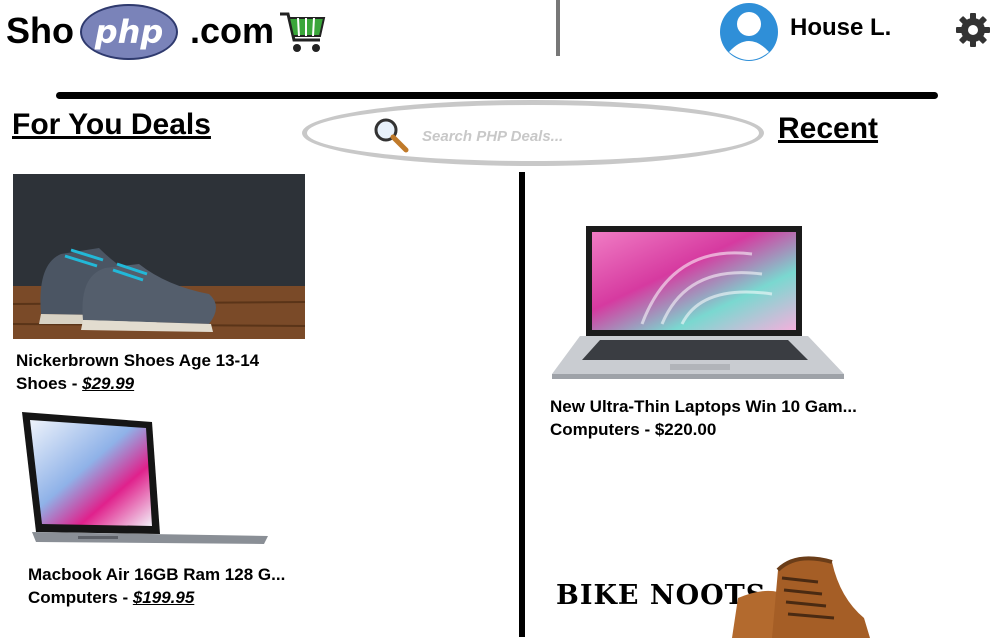 This screenshot has width=1005, height=638. I want to click on boots-product-image, so click(797, 593).